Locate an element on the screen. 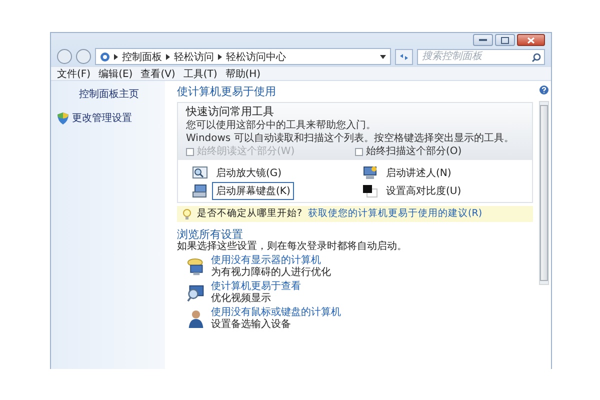 The width and height of the screenshot is (600, 400). section-heading: 浏览所有设置 is located at coordinates (210, 234).